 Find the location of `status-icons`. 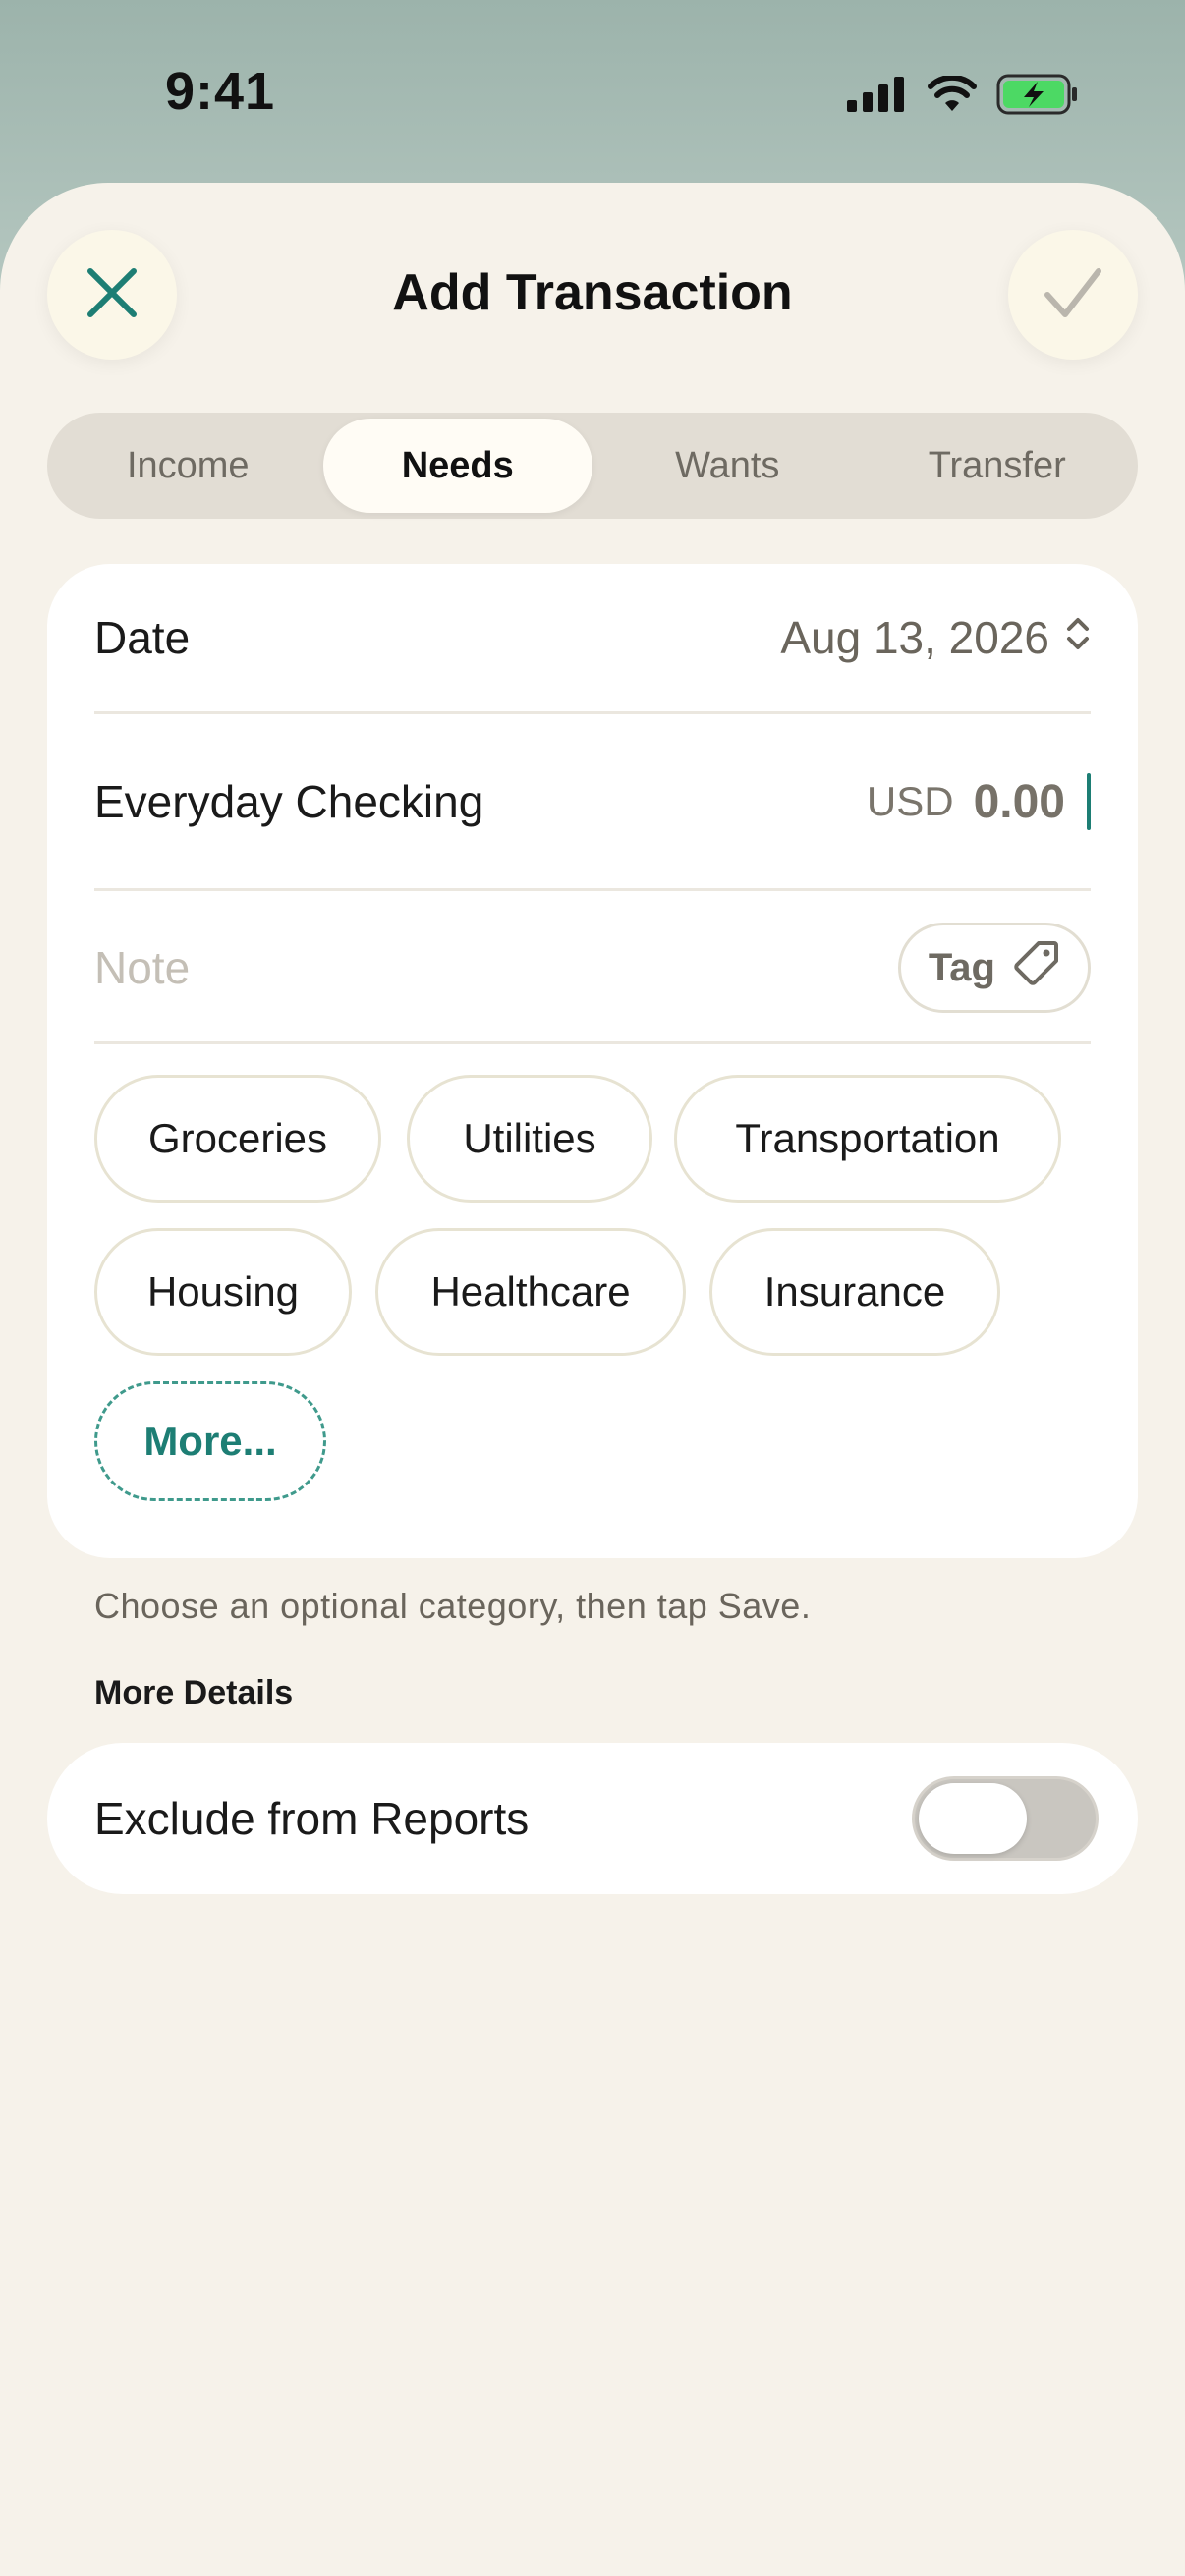

status-icons is located at coordinates (963, 96).